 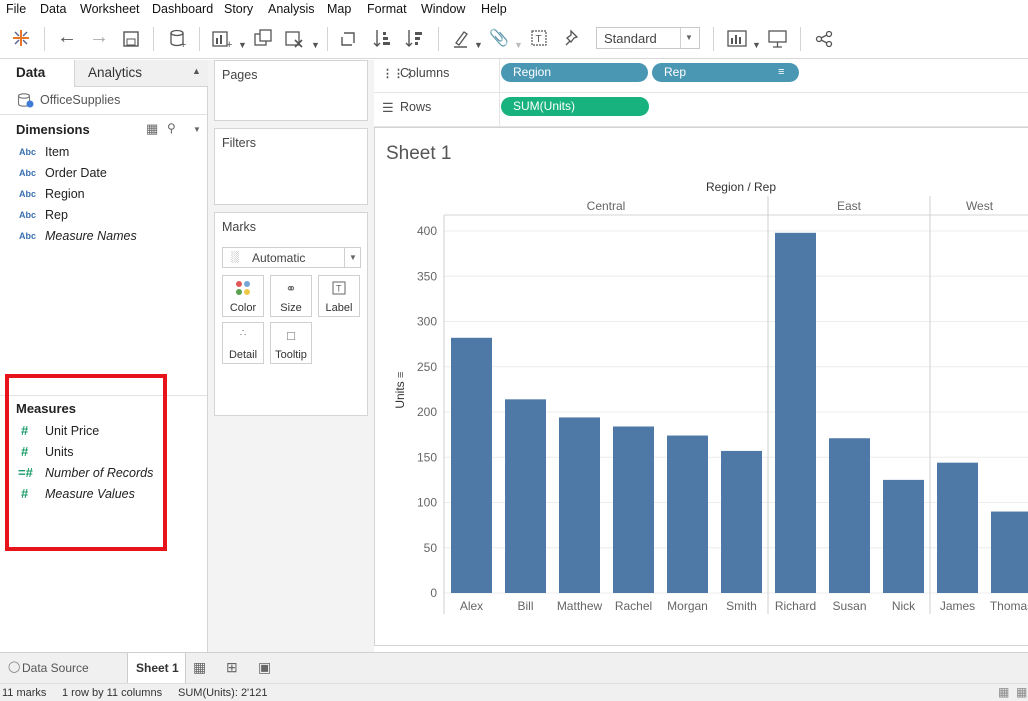 What do you see at coordinates (86, 462) in the screenshot?
I see `measures-highlight-box` at bounding box center [86, 462].